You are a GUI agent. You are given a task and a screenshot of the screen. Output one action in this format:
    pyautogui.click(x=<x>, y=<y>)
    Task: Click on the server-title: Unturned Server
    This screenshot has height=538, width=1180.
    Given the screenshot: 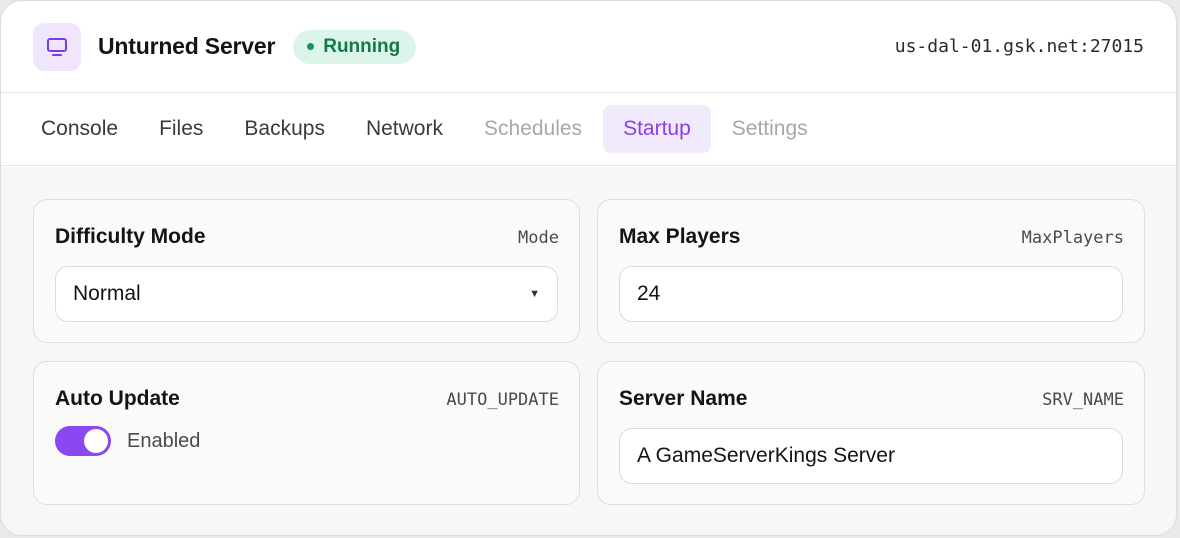 What is the action you would take?
    pyautogui.click(x=187, y=46)
    